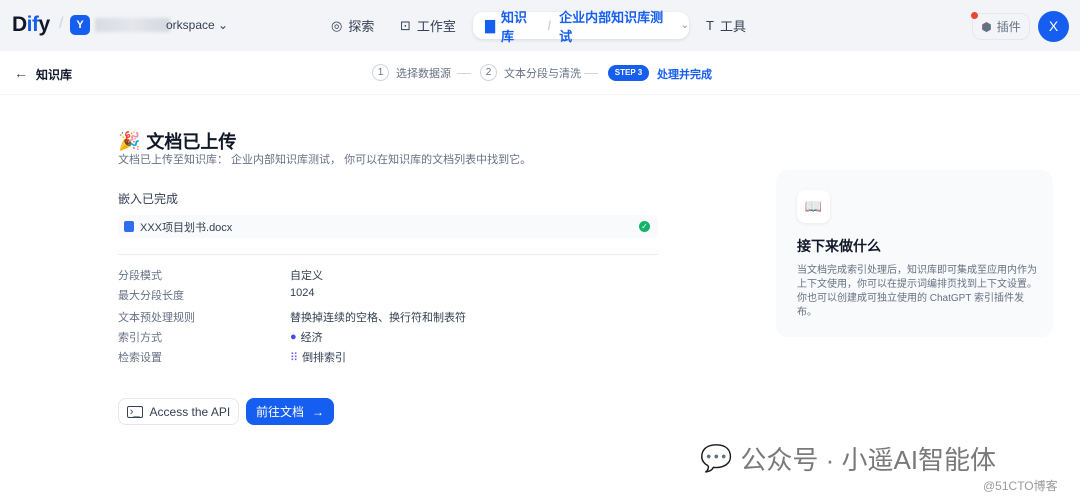 The image size is (1080, 501). What do you see at coordinates (684, 75) in the screenshot?
I see `step-3-label: 处理并完成` at bounding box center [684, 75].